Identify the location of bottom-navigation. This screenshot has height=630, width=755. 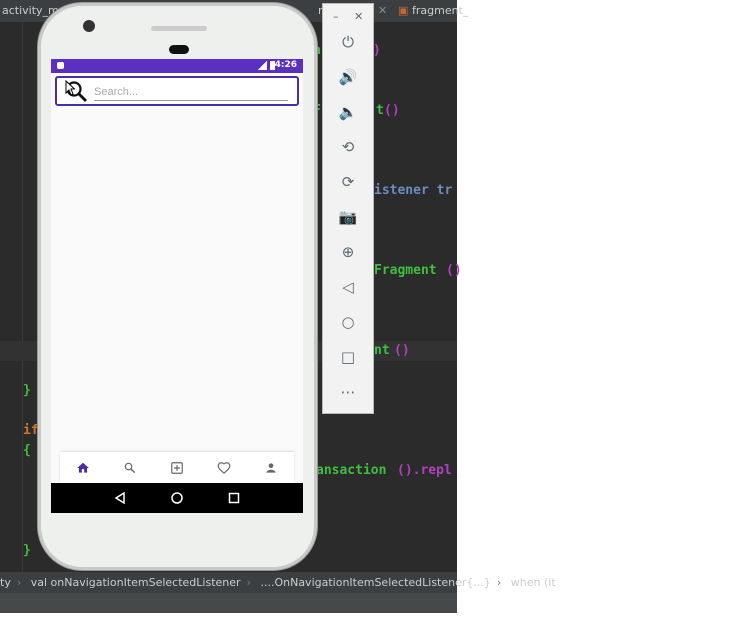
(177, 467).